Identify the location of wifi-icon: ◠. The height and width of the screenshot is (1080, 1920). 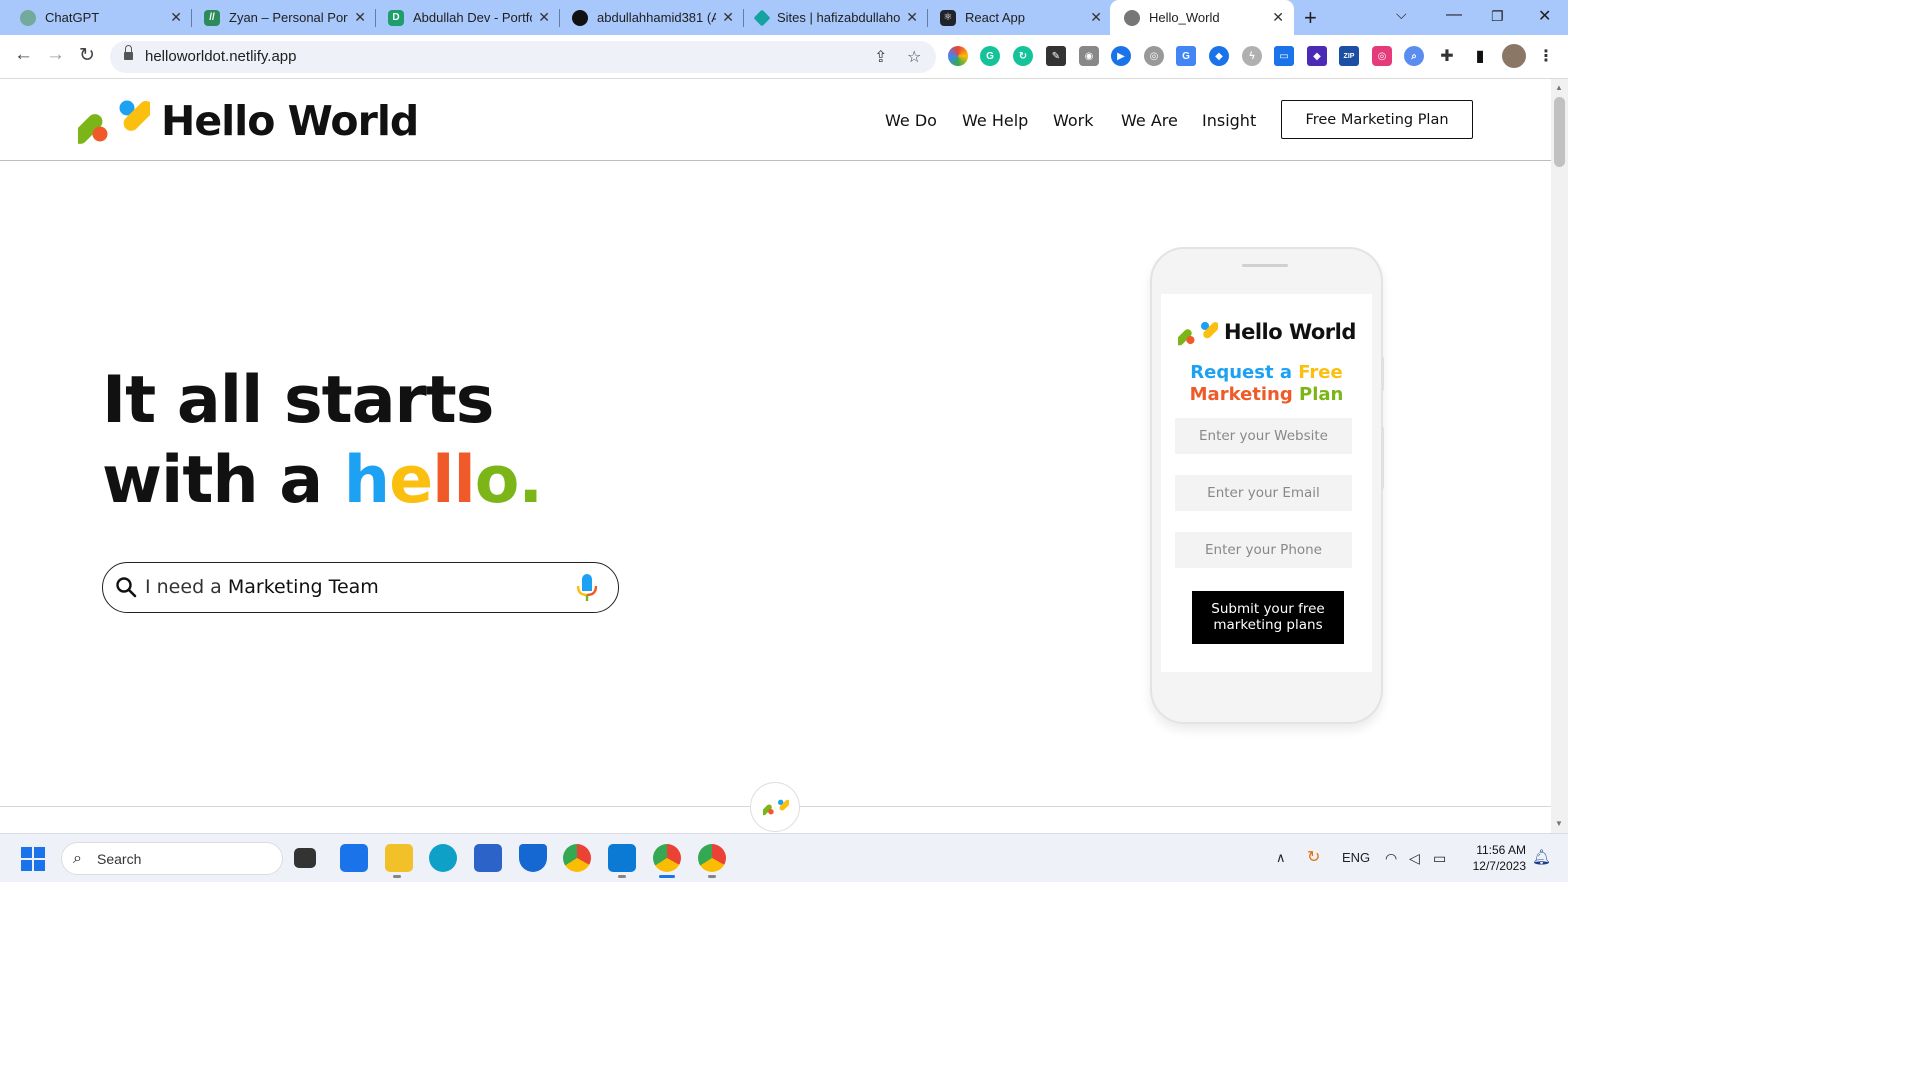
(1391, 858).